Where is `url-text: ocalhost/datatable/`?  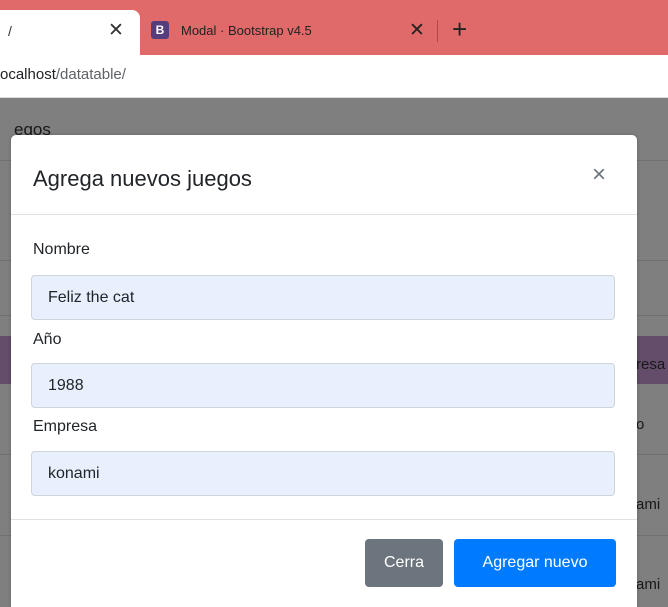 url-text: ocalhost/datatable/ is located at coordinates (63, 74).